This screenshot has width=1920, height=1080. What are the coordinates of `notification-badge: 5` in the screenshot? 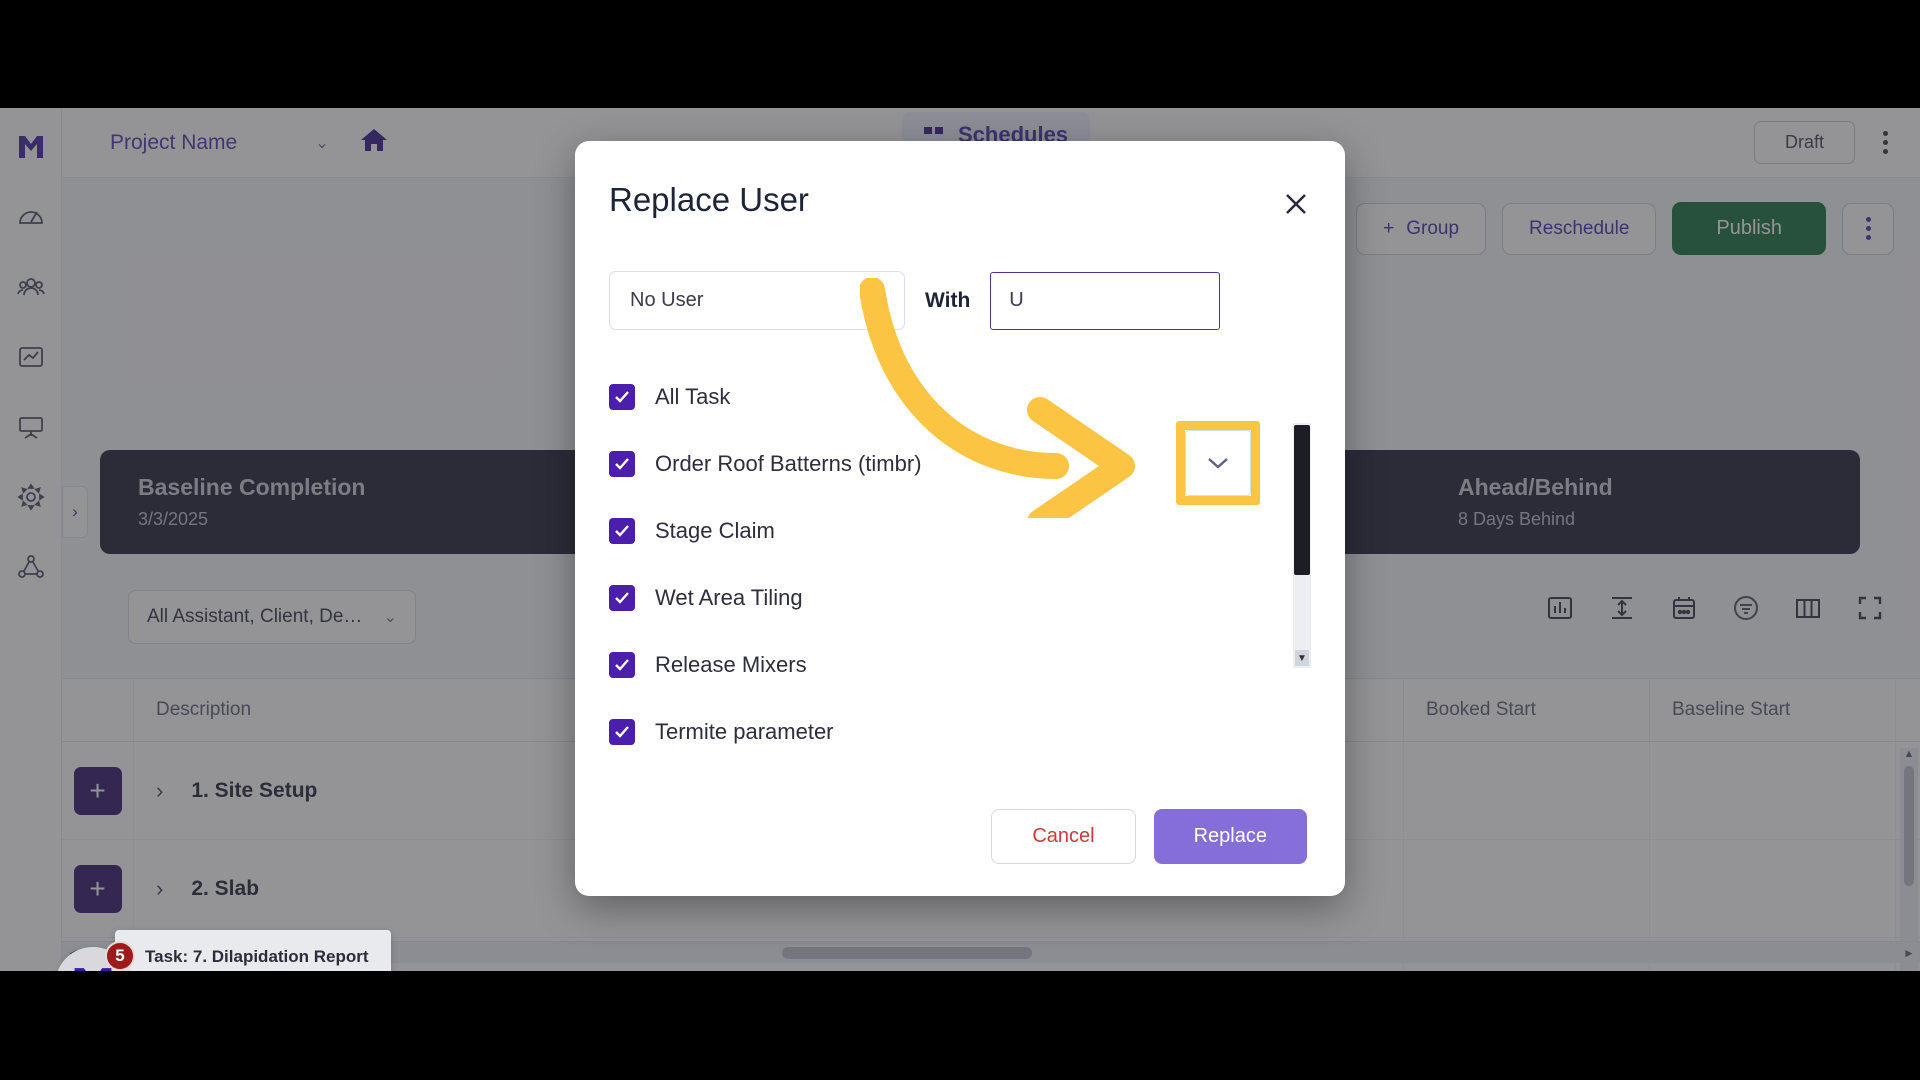 It's located at (120, 955).